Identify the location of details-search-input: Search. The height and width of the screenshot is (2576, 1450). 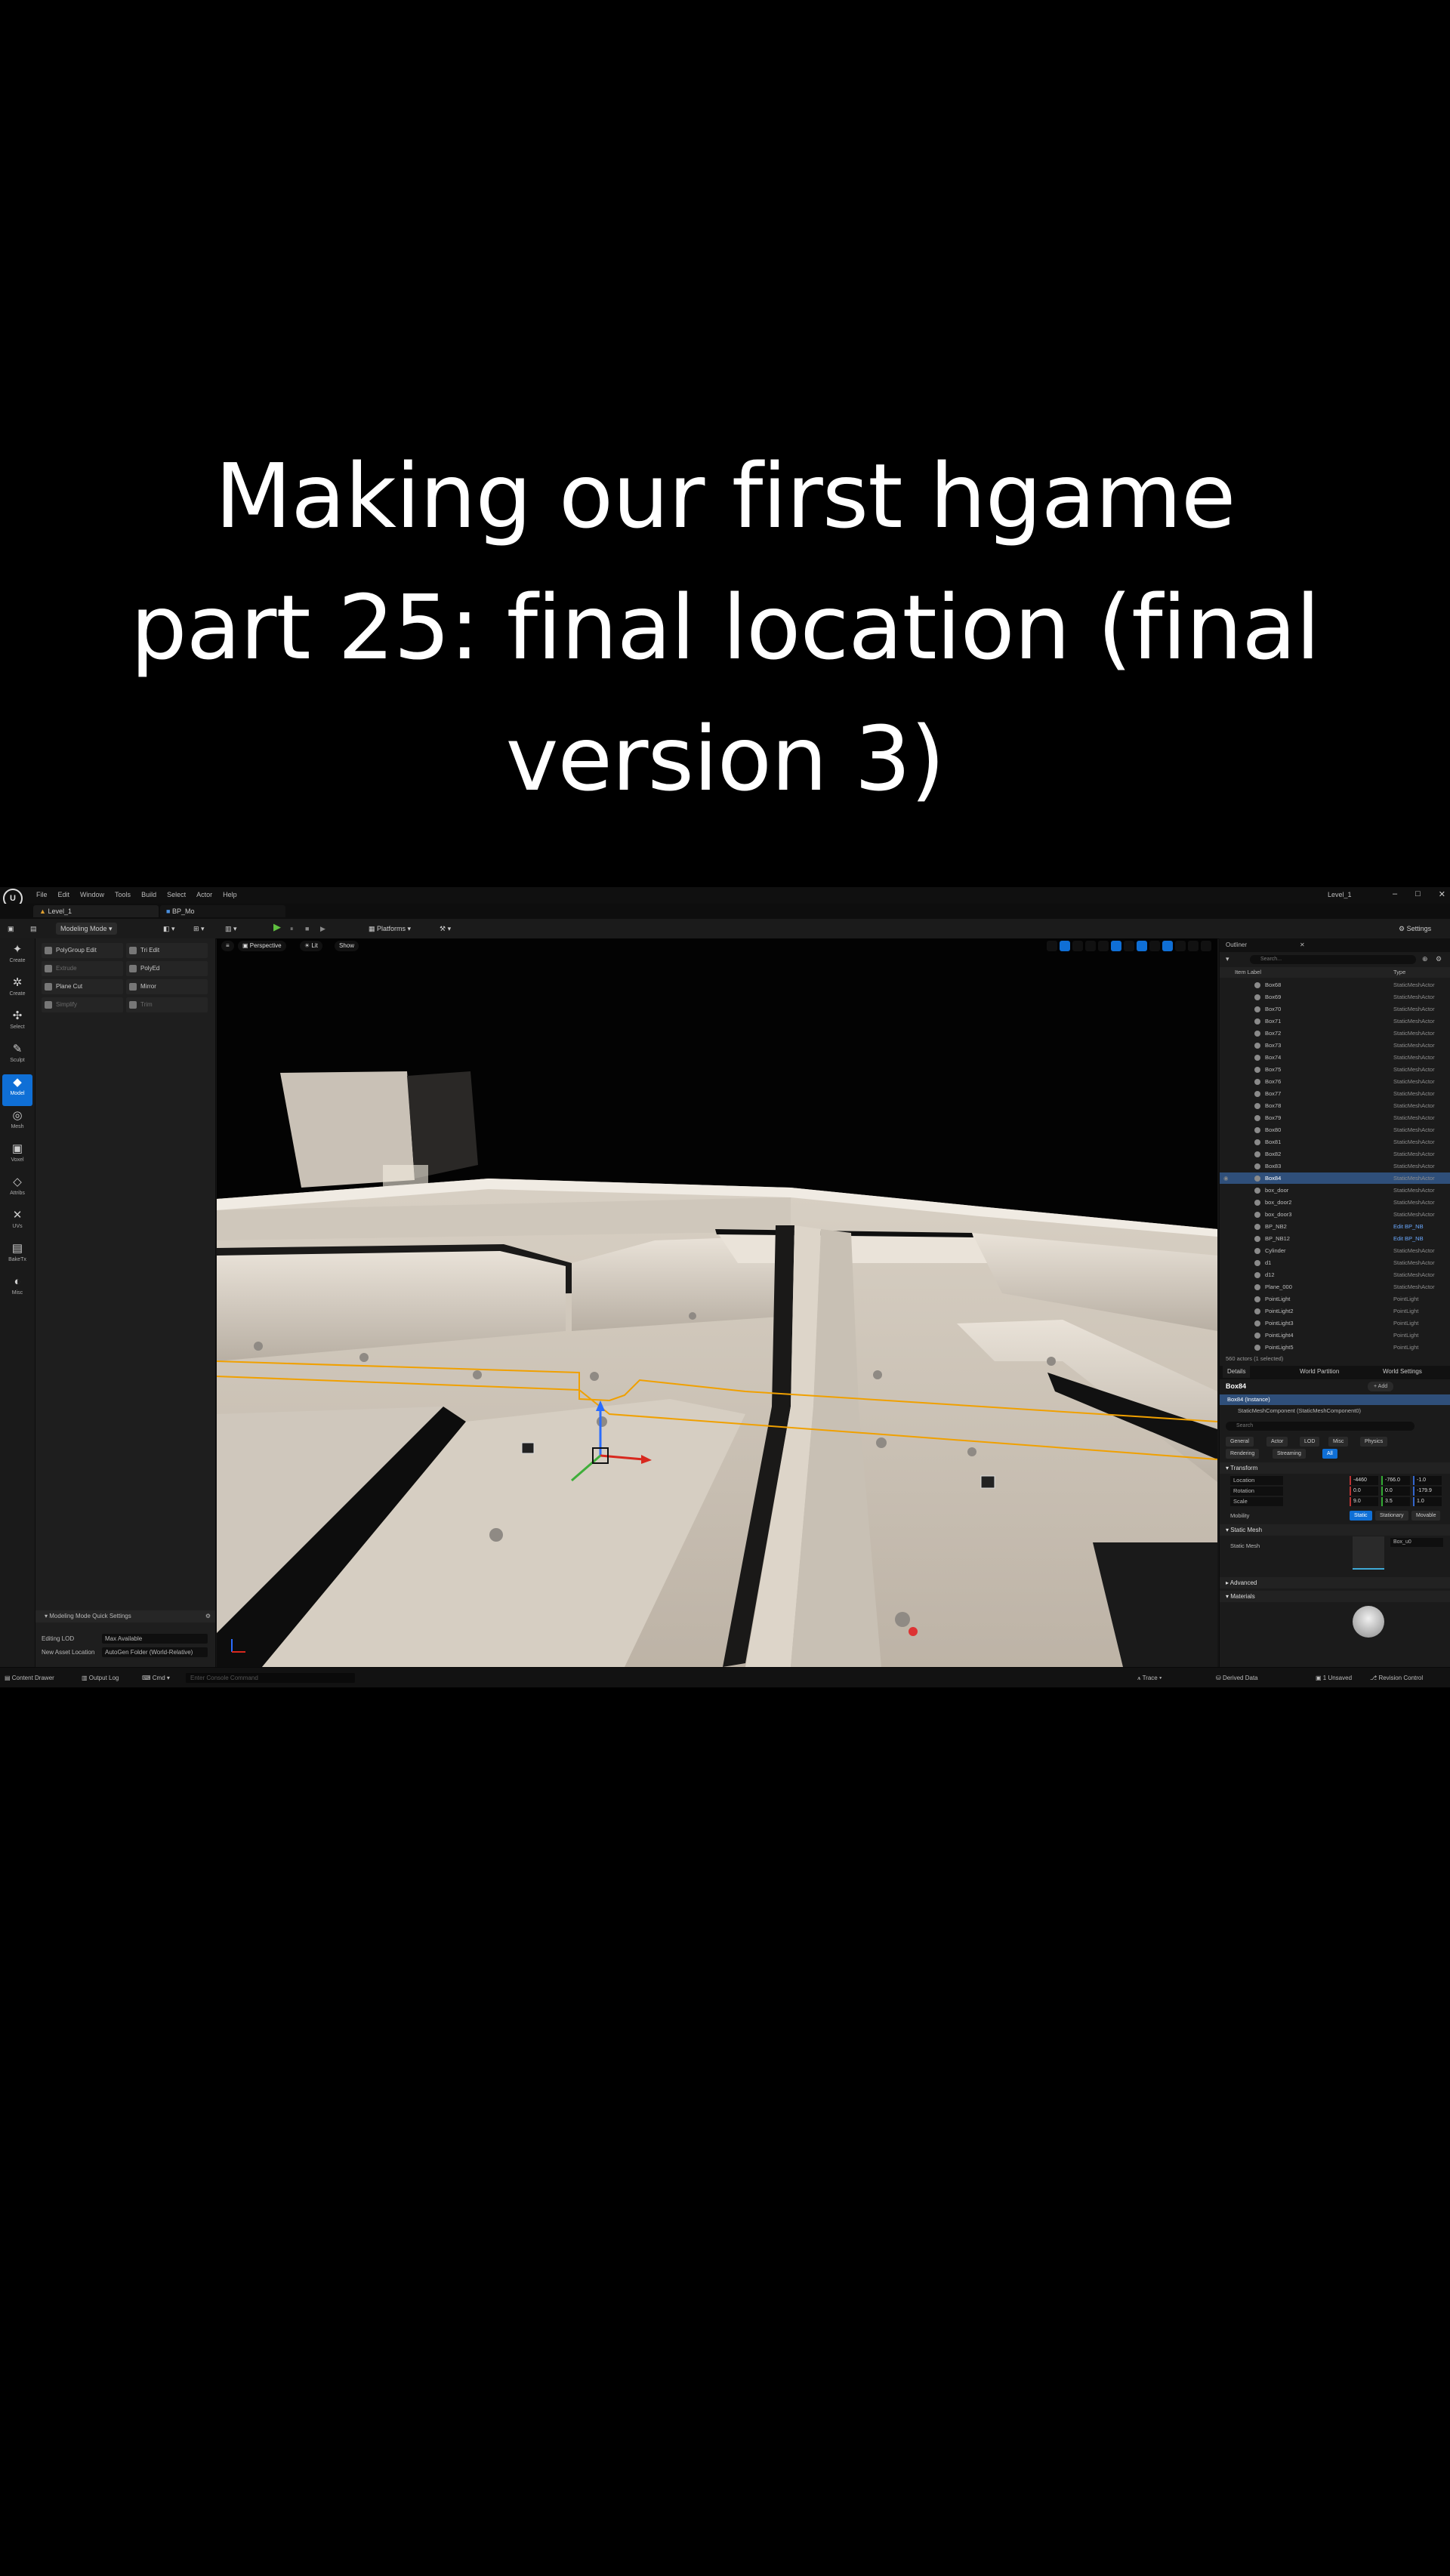
(1320, 1426).